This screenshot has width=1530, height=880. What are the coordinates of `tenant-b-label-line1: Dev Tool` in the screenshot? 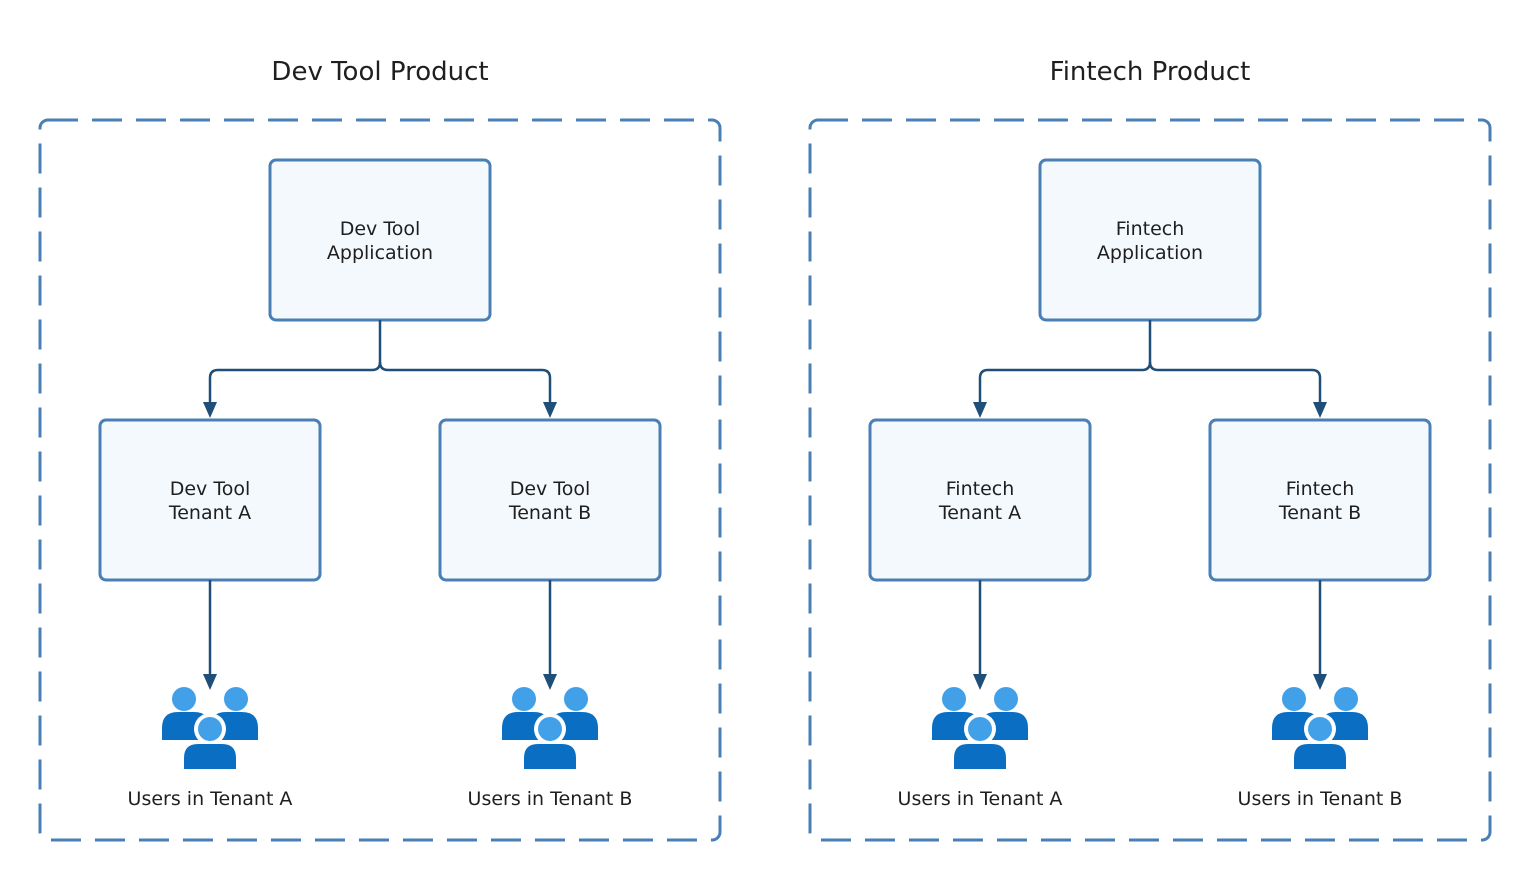 It's located at (550, 489).